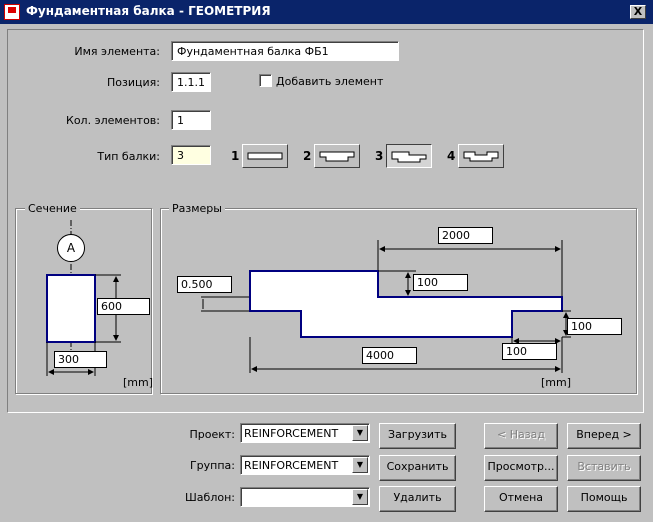 This screenshot has height=522, width=653. What do you see at coordinates (128, 156) in the screenshot?
I see `beam-type-label: Тип балки:` at bounding box center [128, 156].